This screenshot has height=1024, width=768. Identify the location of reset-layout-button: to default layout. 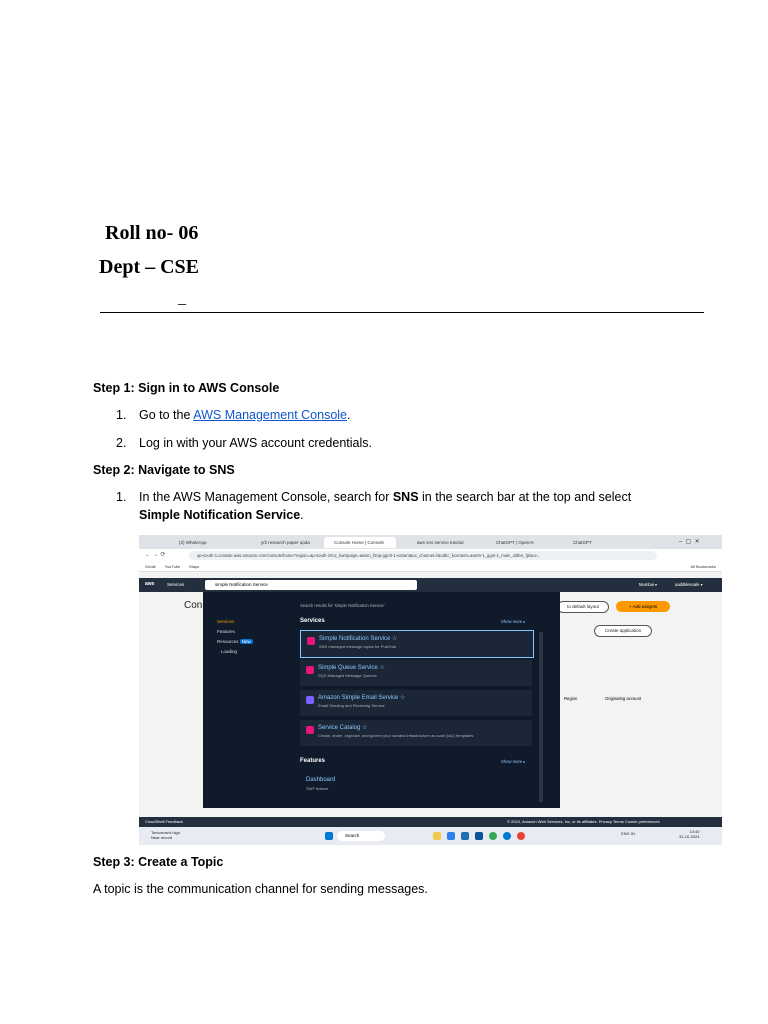
(583, 607).